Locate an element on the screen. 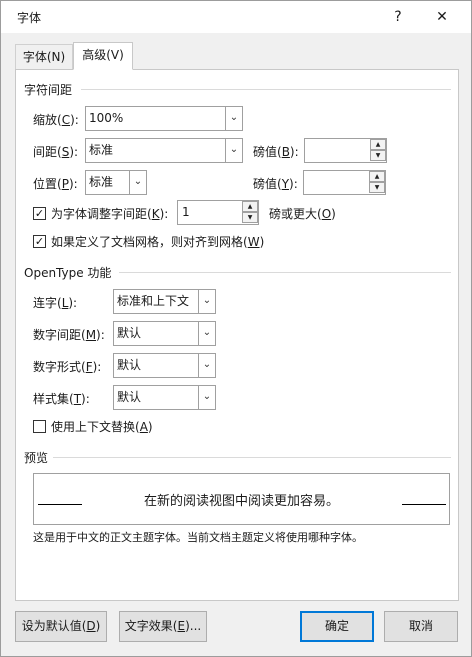  ok-button: 确定 is located at coordinates (337, 626).